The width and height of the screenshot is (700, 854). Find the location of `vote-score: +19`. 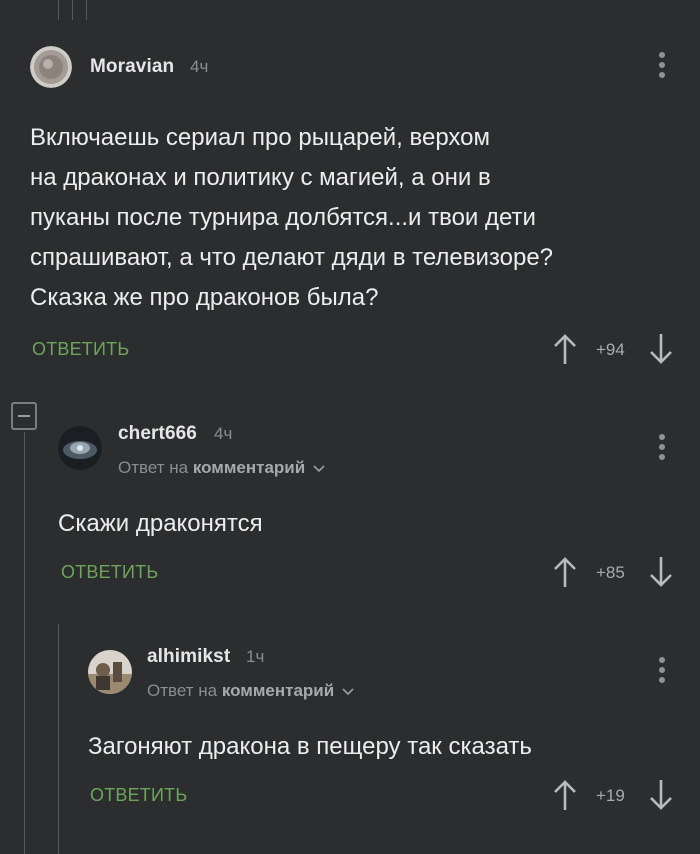

vote-score: +19 is located at coordinates (610, 795).